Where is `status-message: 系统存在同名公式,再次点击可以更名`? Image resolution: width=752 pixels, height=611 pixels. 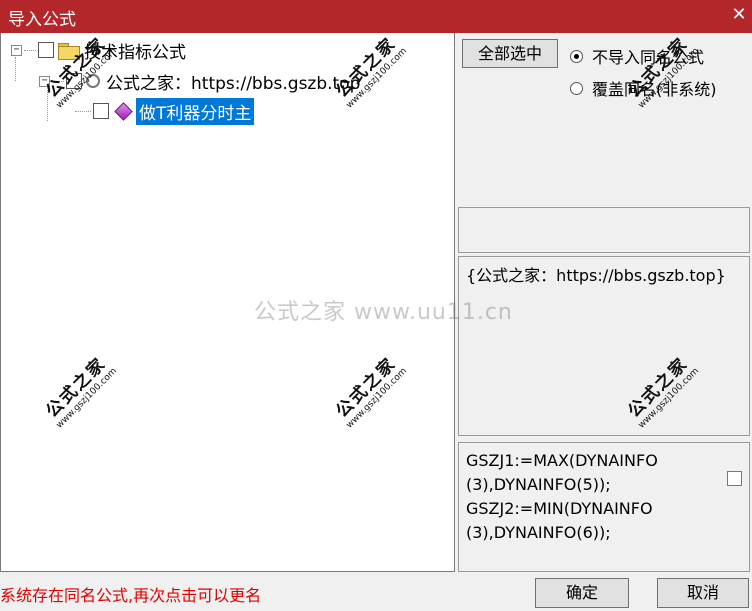
status-message: 系统存在同名公式,再次点击可以更名 is located at coordinates (131, 595).